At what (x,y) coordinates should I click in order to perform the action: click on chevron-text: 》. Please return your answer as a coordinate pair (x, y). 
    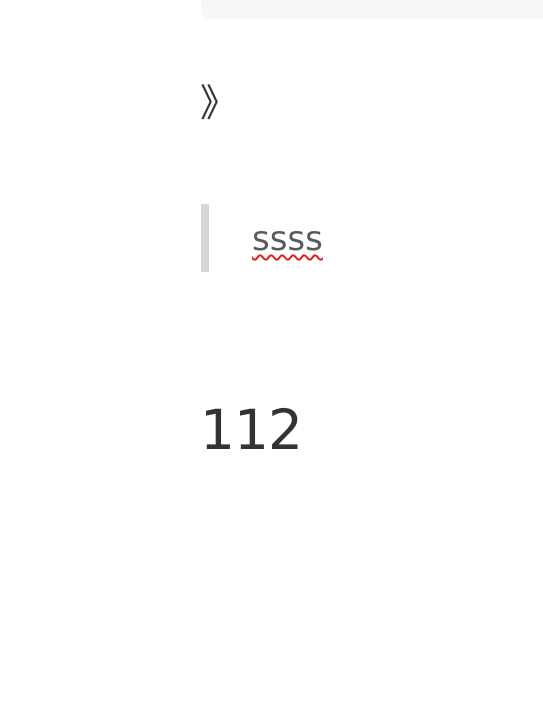
    Looking at the image, I should click on (219, 103).